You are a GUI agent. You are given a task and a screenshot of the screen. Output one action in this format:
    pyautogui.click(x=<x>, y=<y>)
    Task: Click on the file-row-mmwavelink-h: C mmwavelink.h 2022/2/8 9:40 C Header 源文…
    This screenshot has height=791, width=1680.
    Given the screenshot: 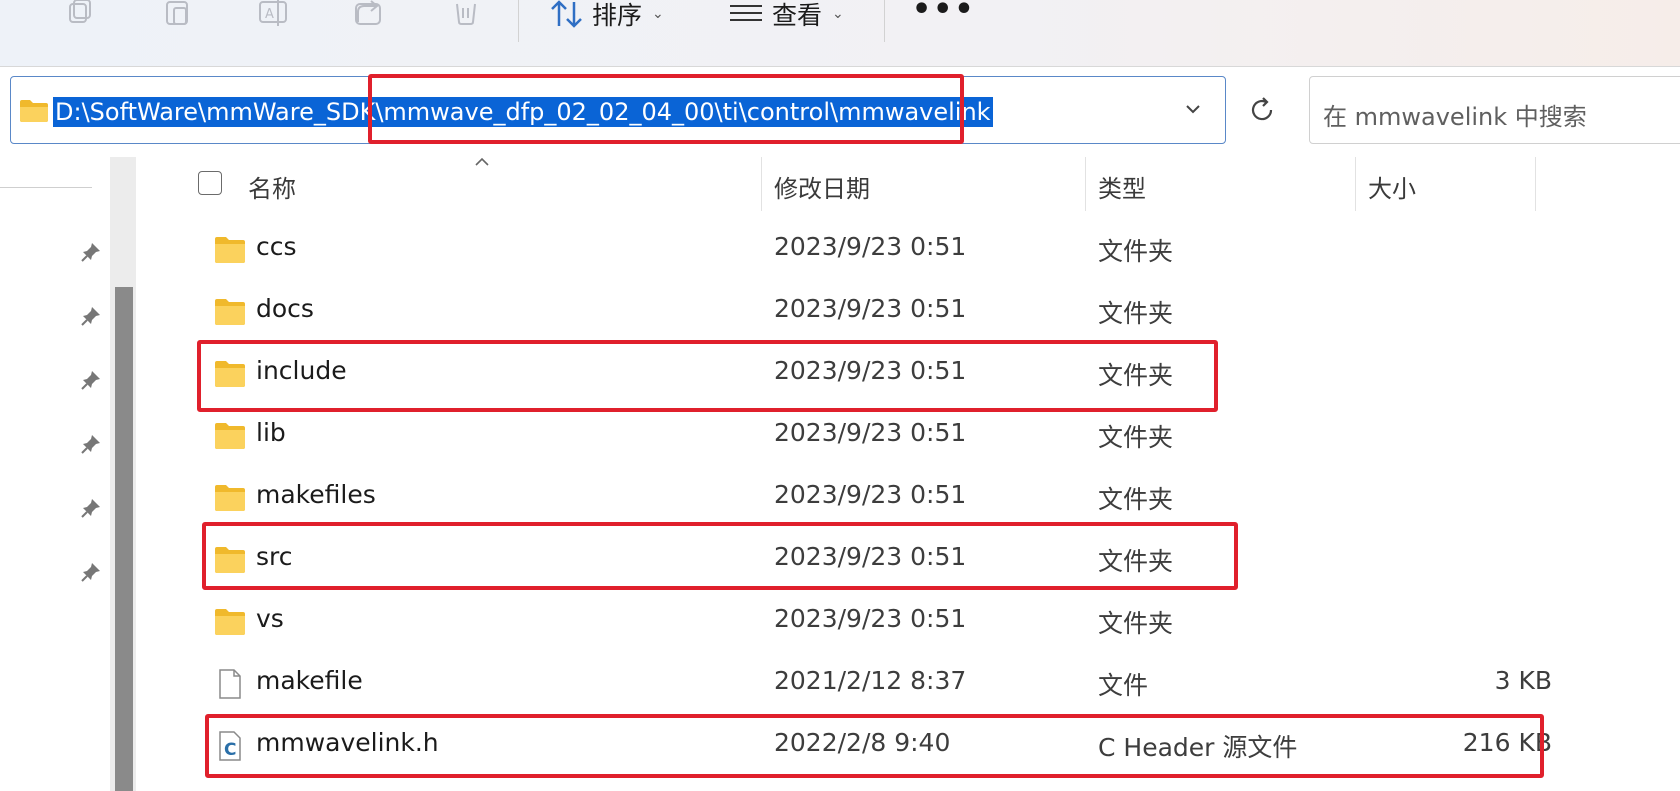 What is the action you would take?
    pyautogui.click(x=848, y=747)
    